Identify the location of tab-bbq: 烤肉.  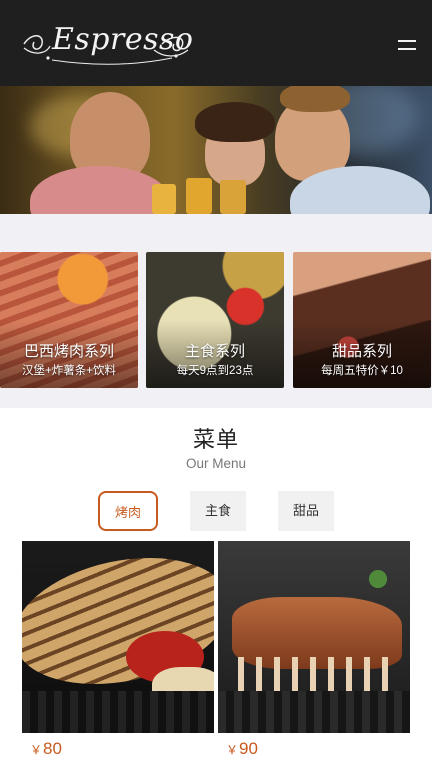
(128, 511).